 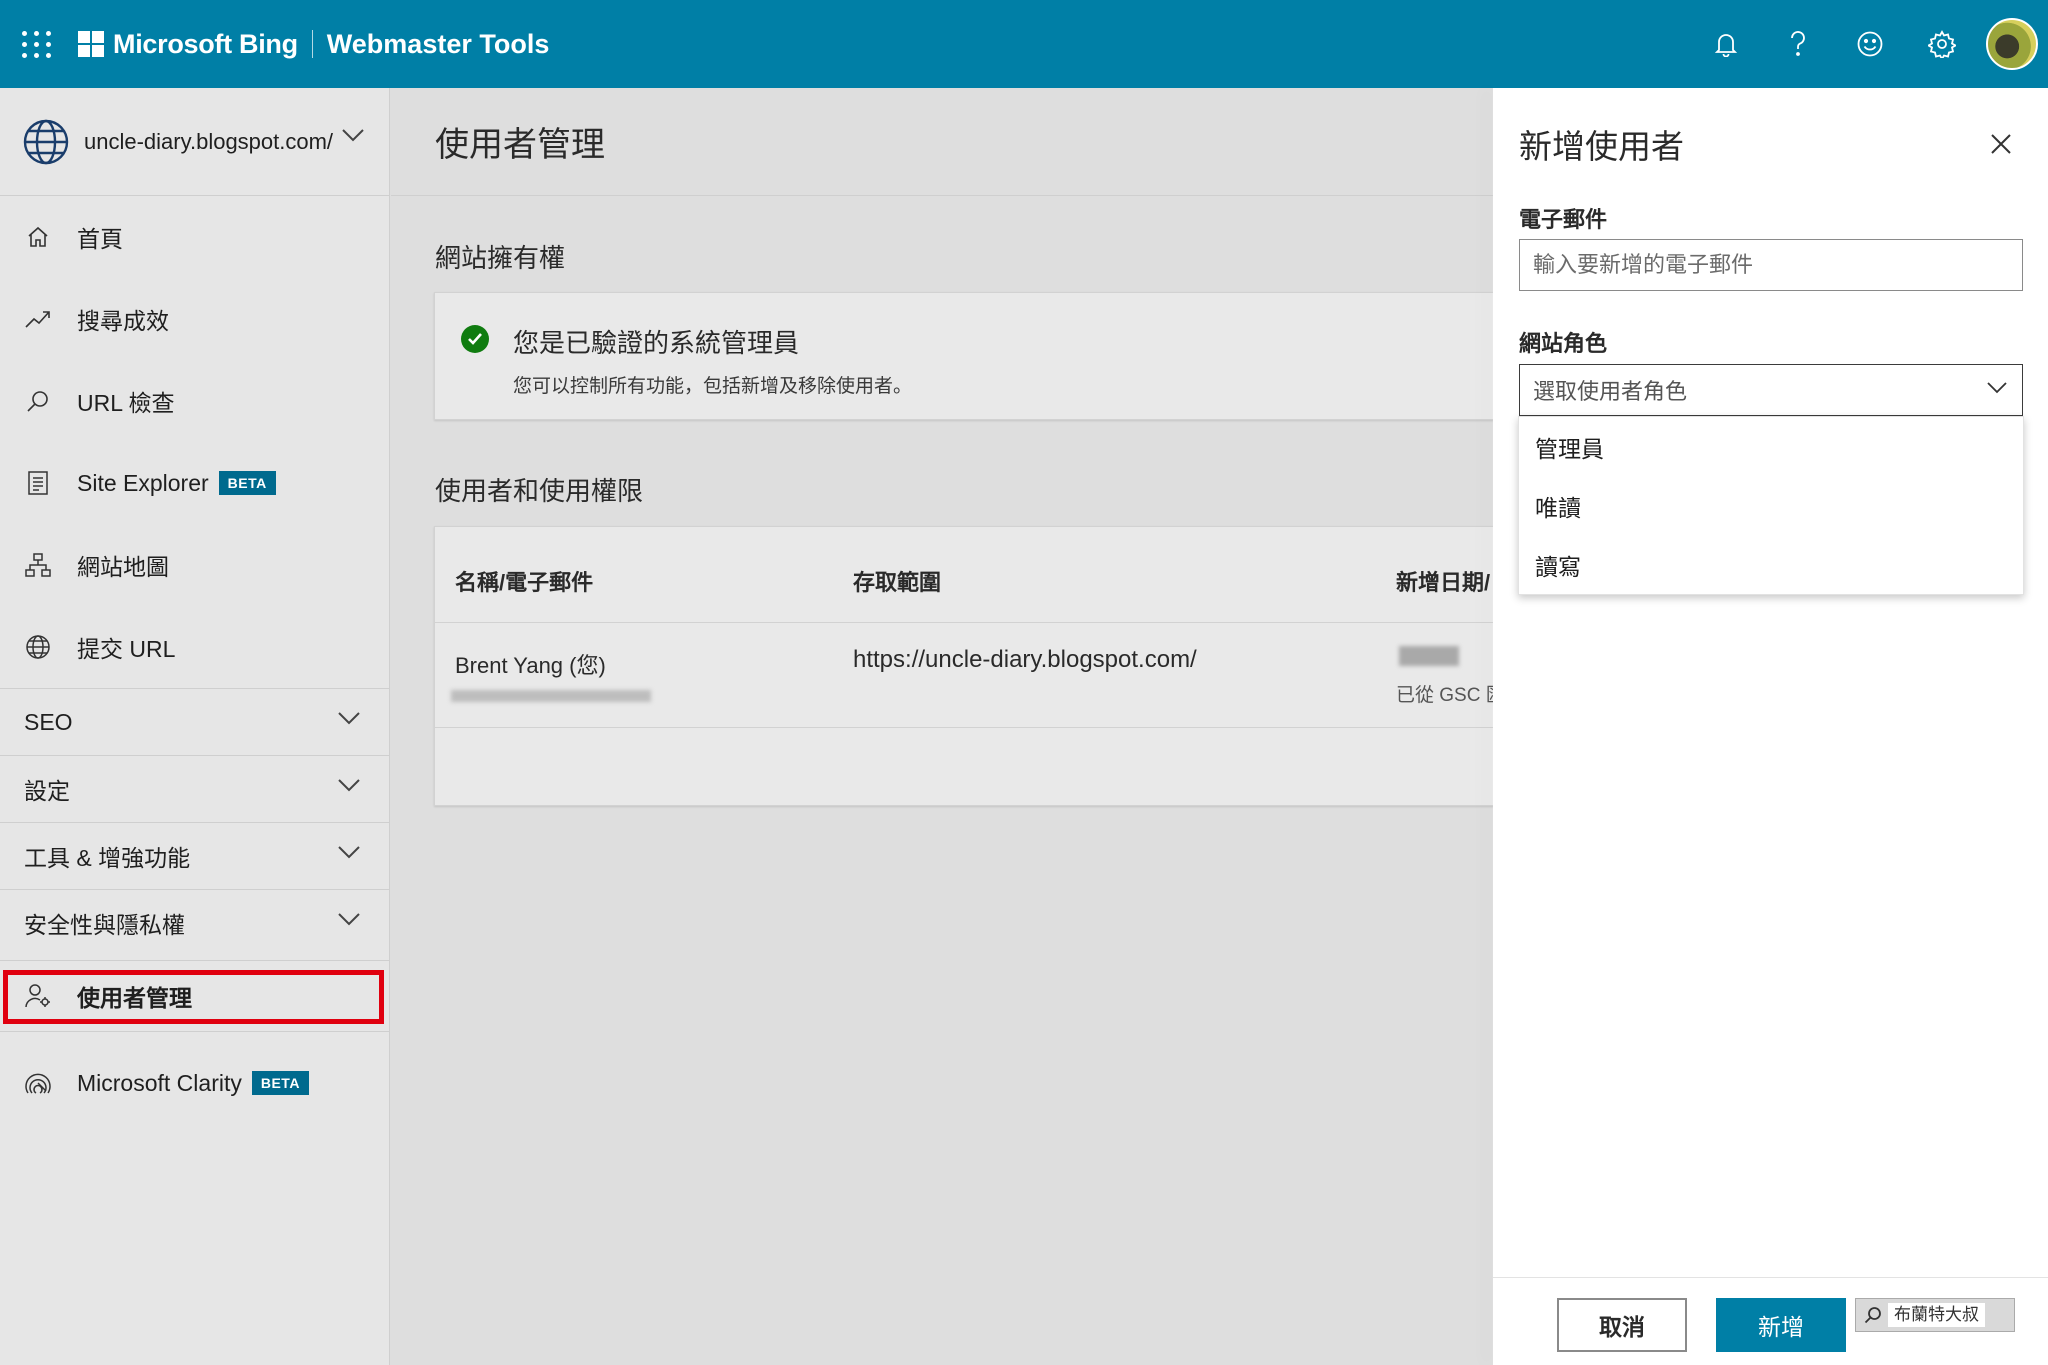 What do you see at coordinates (37, 44) in the screenshot?
I see `app-launcher-icon` at bounding box center [37, 44].